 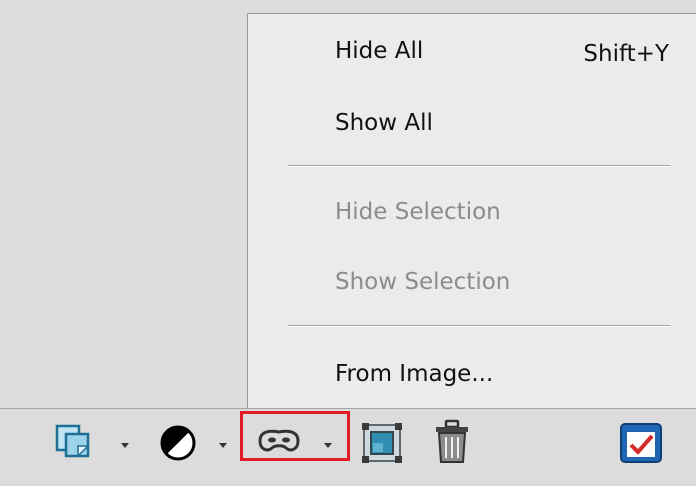 I want to click on menu-item-show-all: Show All, so click(x=384, y=123).